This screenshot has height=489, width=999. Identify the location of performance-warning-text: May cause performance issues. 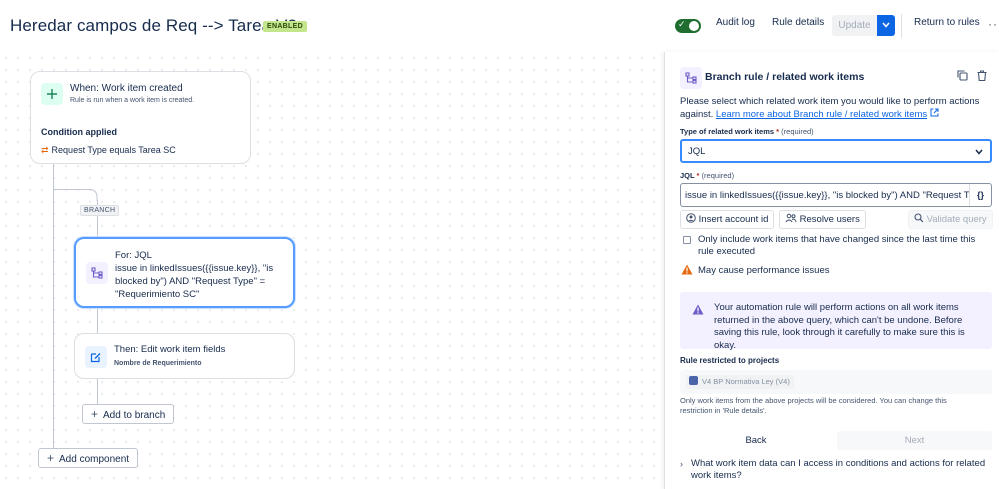
(764, 270).